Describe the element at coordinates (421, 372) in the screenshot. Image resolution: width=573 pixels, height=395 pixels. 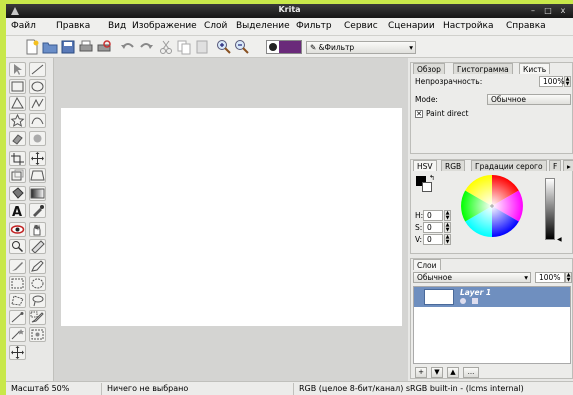
I see `add-layer-button: +` at that location.